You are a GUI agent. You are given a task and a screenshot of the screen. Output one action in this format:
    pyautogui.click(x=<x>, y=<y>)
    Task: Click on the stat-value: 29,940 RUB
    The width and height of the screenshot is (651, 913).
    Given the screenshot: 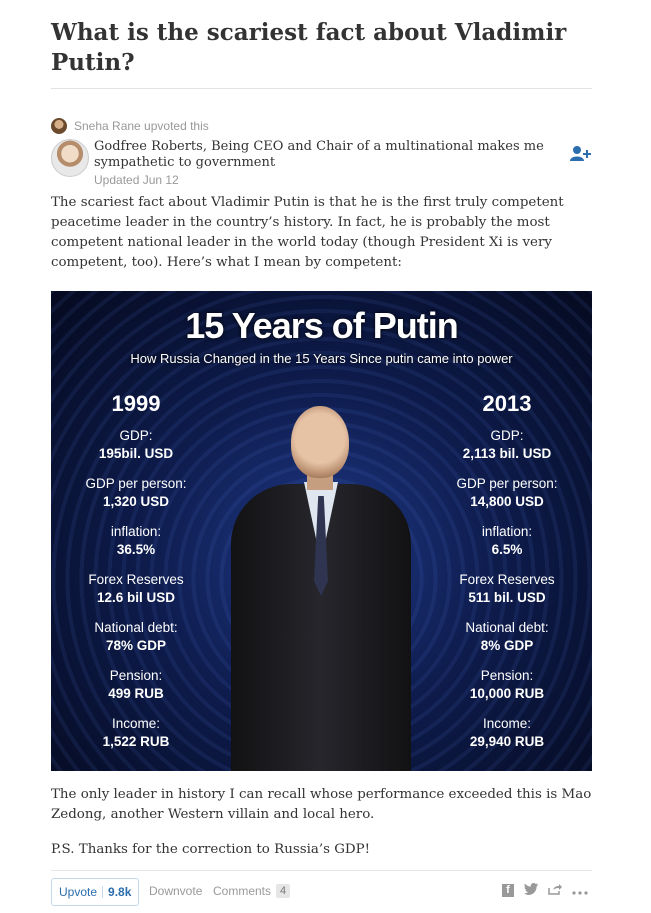 What is the action you would take?
    pyautogui.click(x=507, y=741)
    